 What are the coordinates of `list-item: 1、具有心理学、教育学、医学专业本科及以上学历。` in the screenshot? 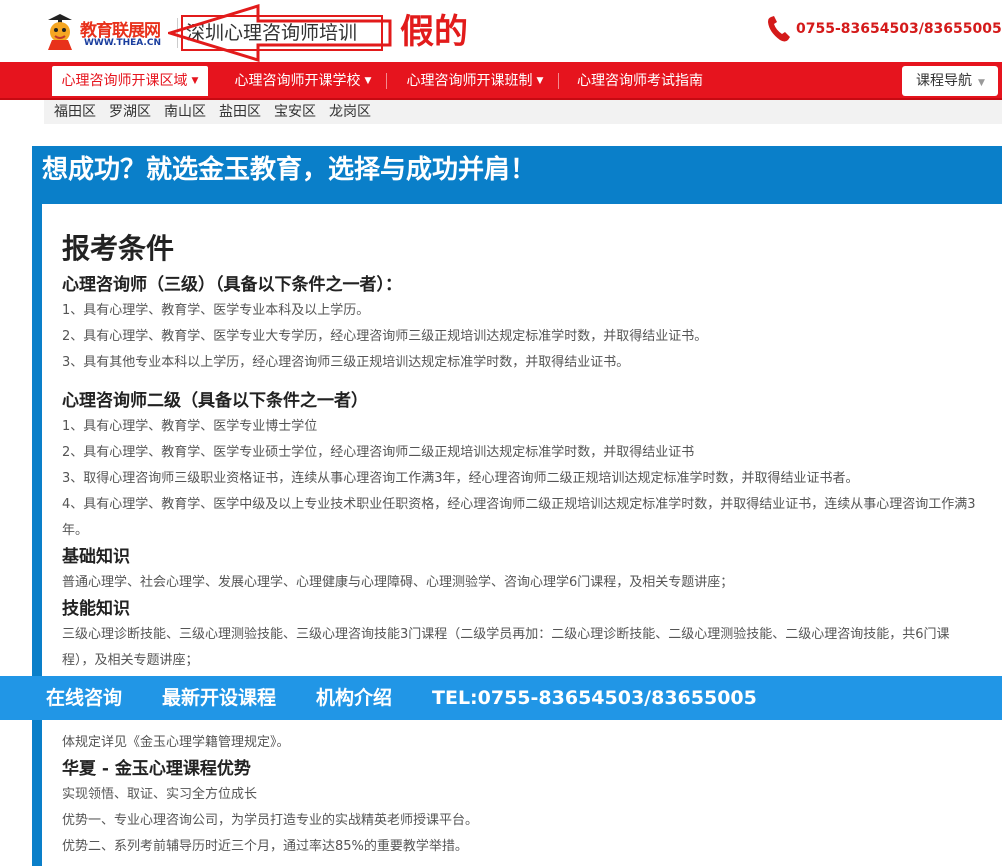 It's located at (216, 310).